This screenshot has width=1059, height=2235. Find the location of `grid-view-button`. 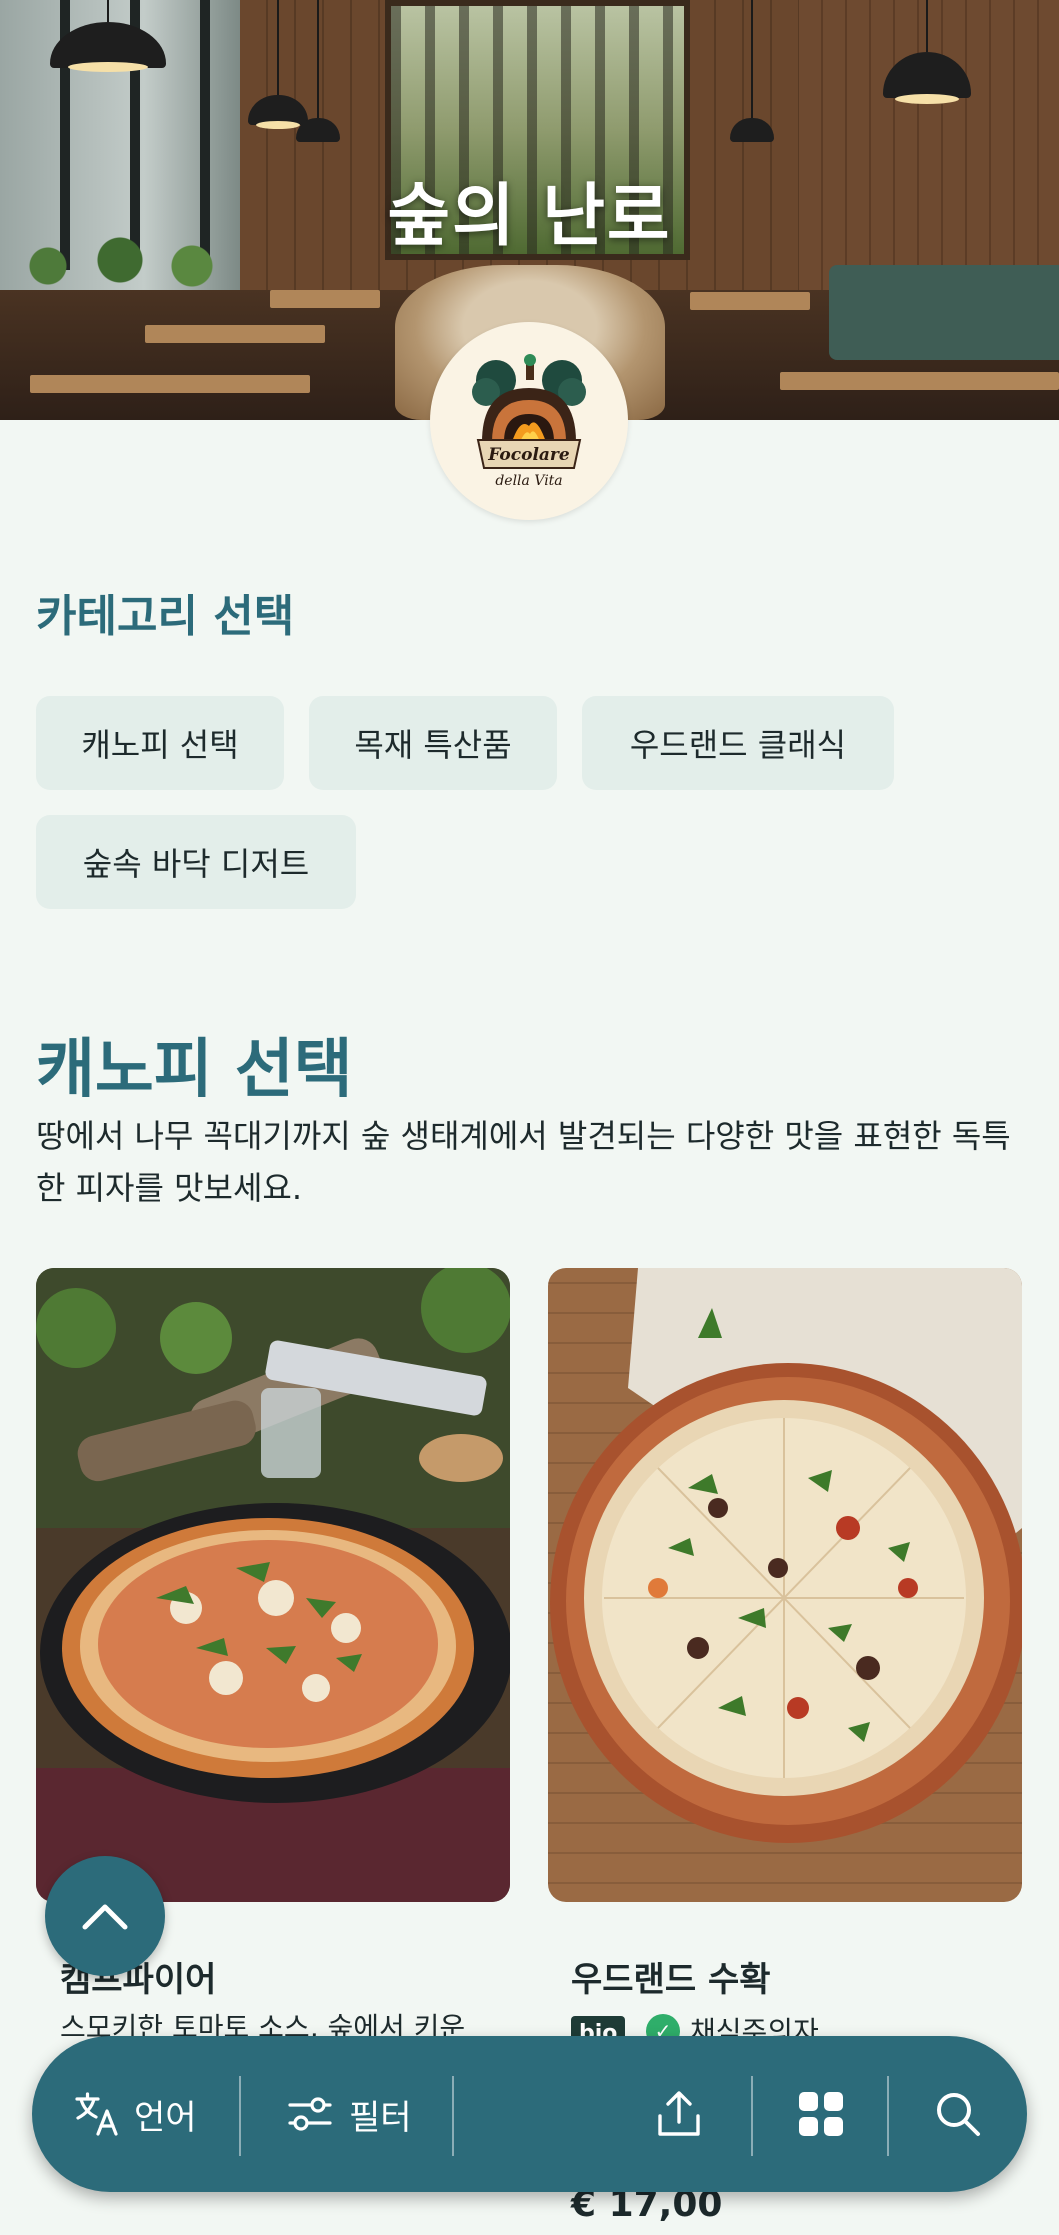

grid-view-button is located at coordinates (821, 2114).